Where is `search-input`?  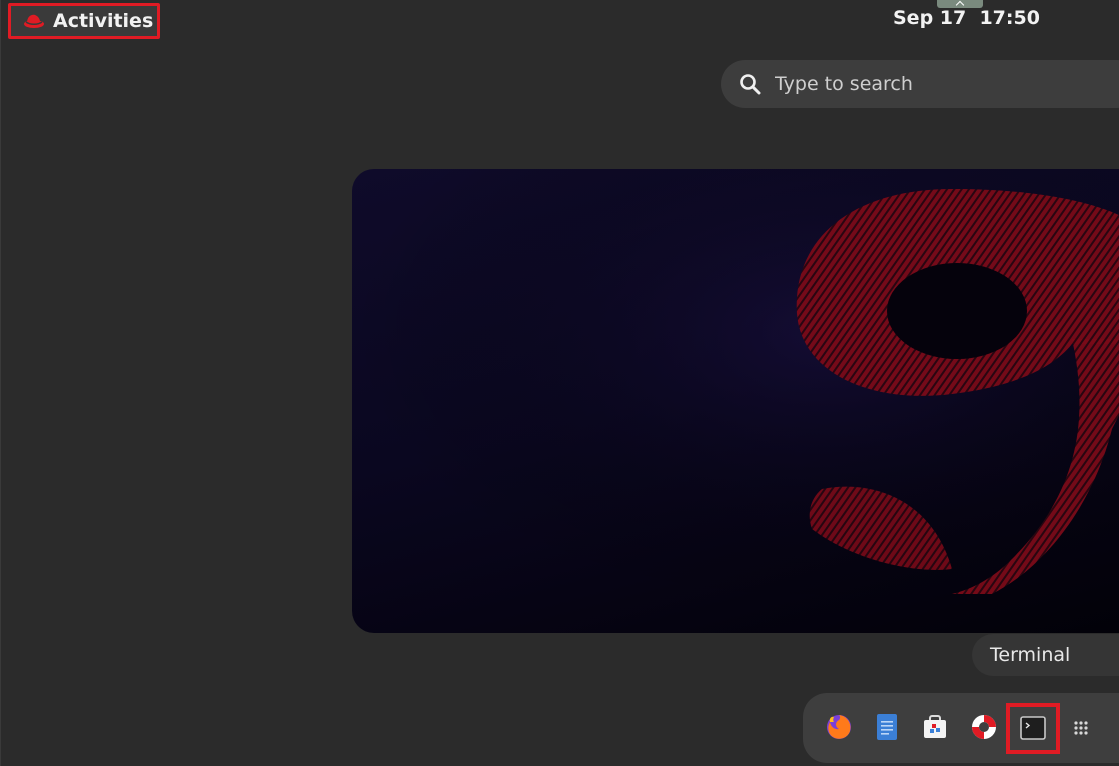
search-input is located at coordinates (925, 84).